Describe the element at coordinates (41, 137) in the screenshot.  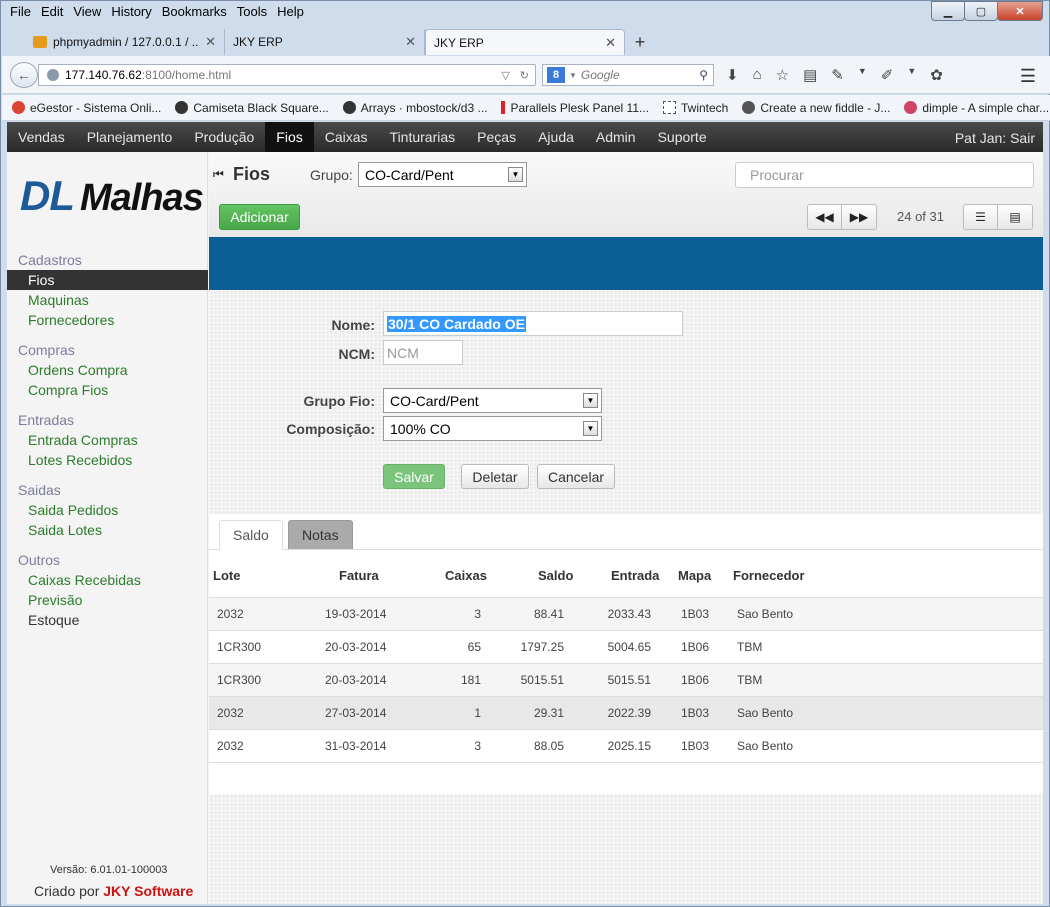
I see `nav-vendas: Vendas` at that location.